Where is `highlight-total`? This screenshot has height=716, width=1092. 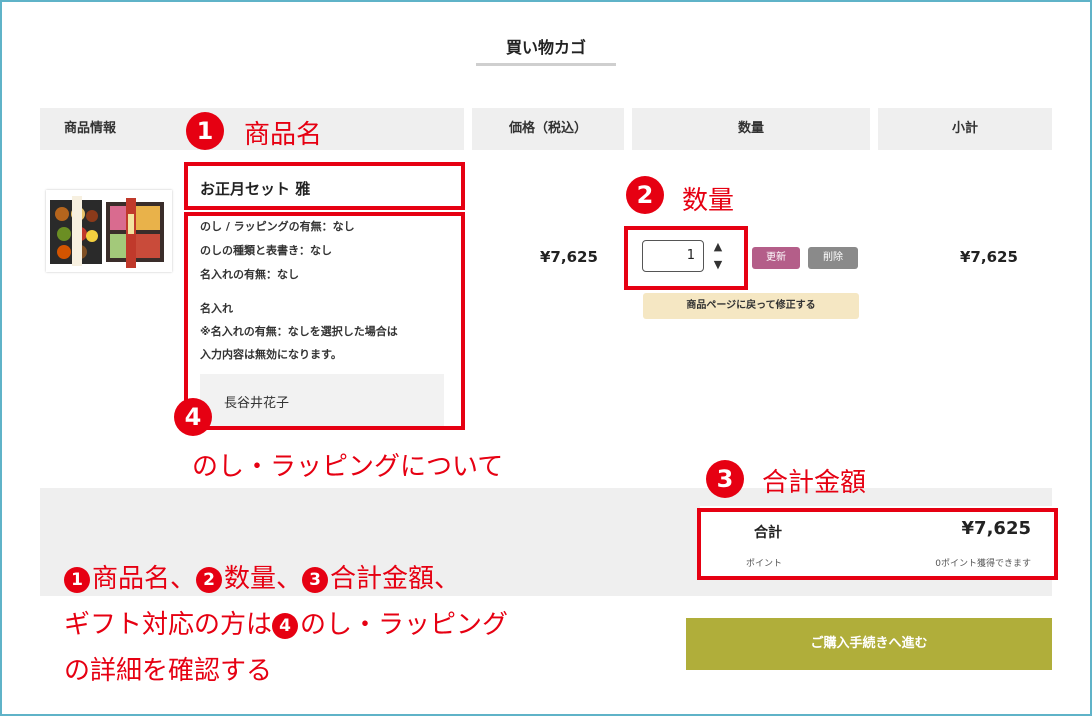 highlight-total is located at coordinates (877, 544).